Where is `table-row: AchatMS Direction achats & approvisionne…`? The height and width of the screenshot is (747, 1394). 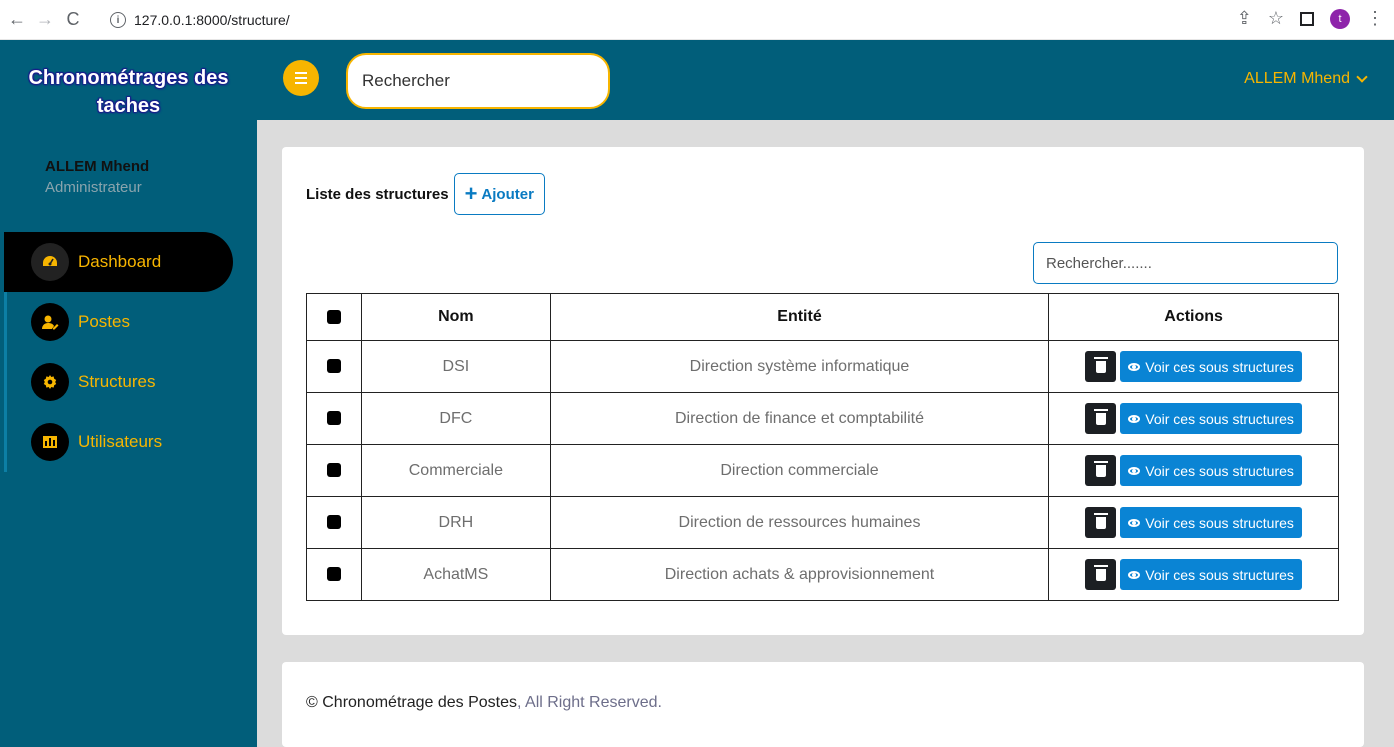 table-row: AchatMS Direction achats & approvisionne… is located at coordinates (822, 574).